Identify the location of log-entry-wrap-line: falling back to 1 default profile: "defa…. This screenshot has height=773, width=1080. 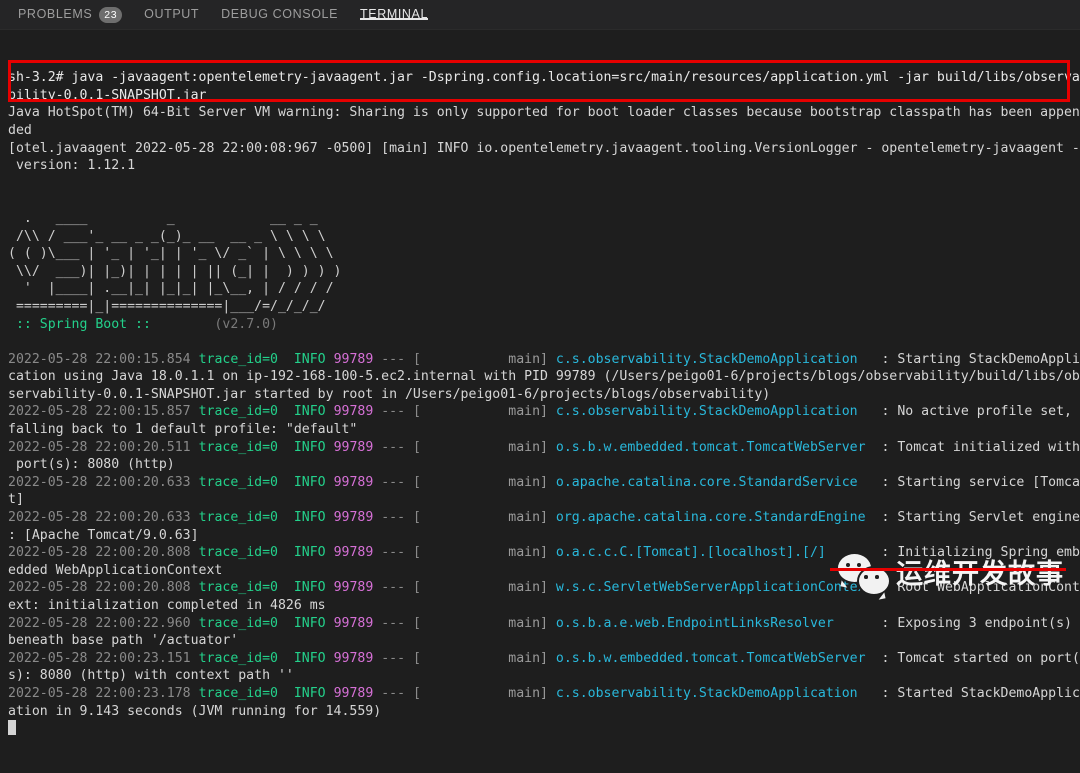
(544, 430).